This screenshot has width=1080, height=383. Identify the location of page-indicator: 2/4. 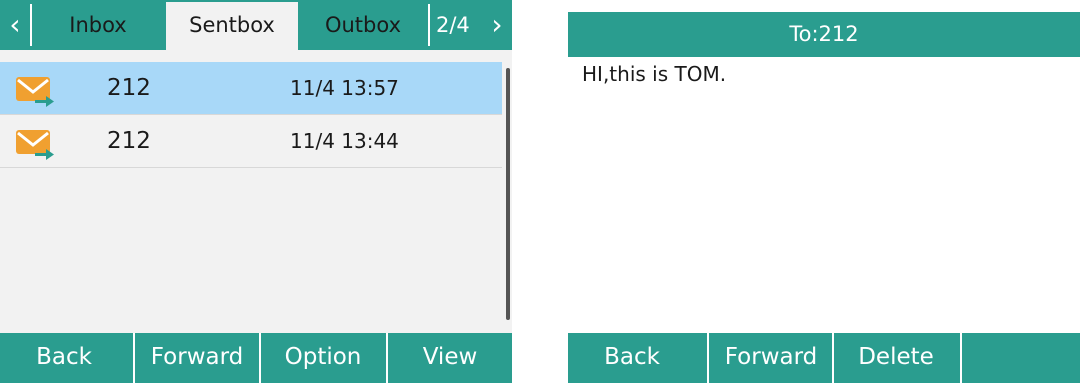
(453, 25).